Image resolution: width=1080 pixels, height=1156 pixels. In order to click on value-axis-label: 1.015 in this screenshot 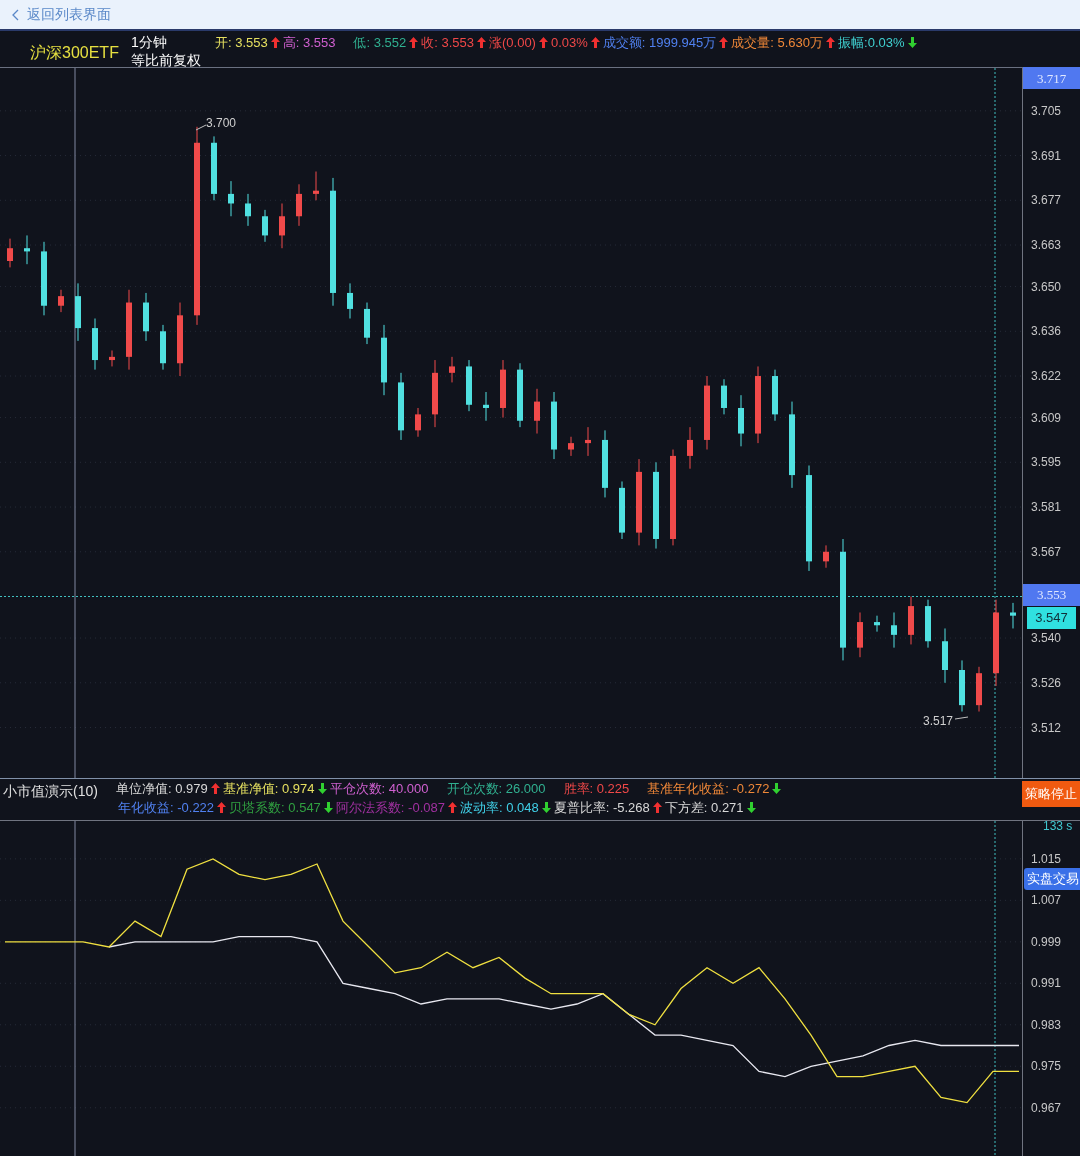, I will do `click(1046, 858)`.